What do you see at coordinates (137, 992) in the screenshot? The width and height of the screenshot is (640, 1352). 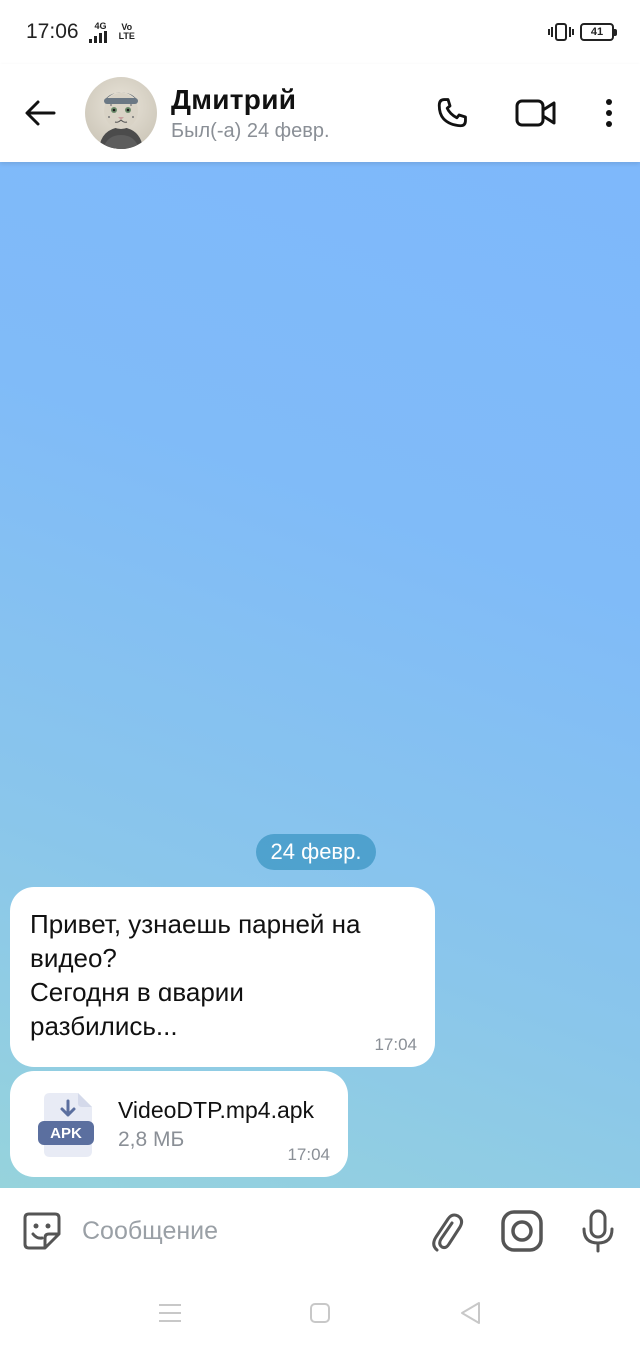 I see `message-text-line: Сегодня в ɑварии` at bounding box center [137, 992].